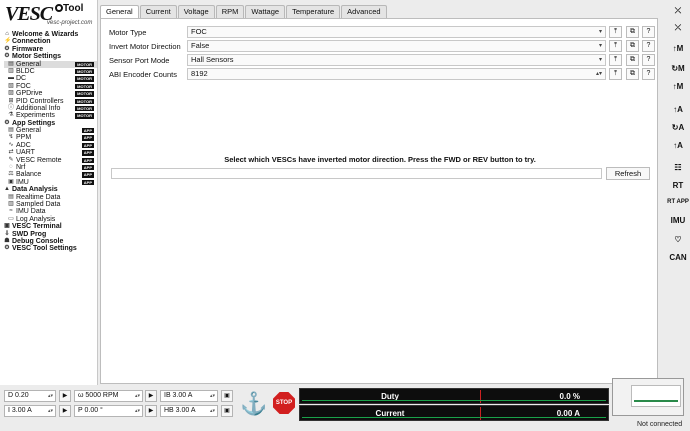 The image size is (690, 431). Describe the element at coordinates (50, 78) in the screenshot. I see `sidebar-item-dc: ▬ DC MOTOR` at that location.